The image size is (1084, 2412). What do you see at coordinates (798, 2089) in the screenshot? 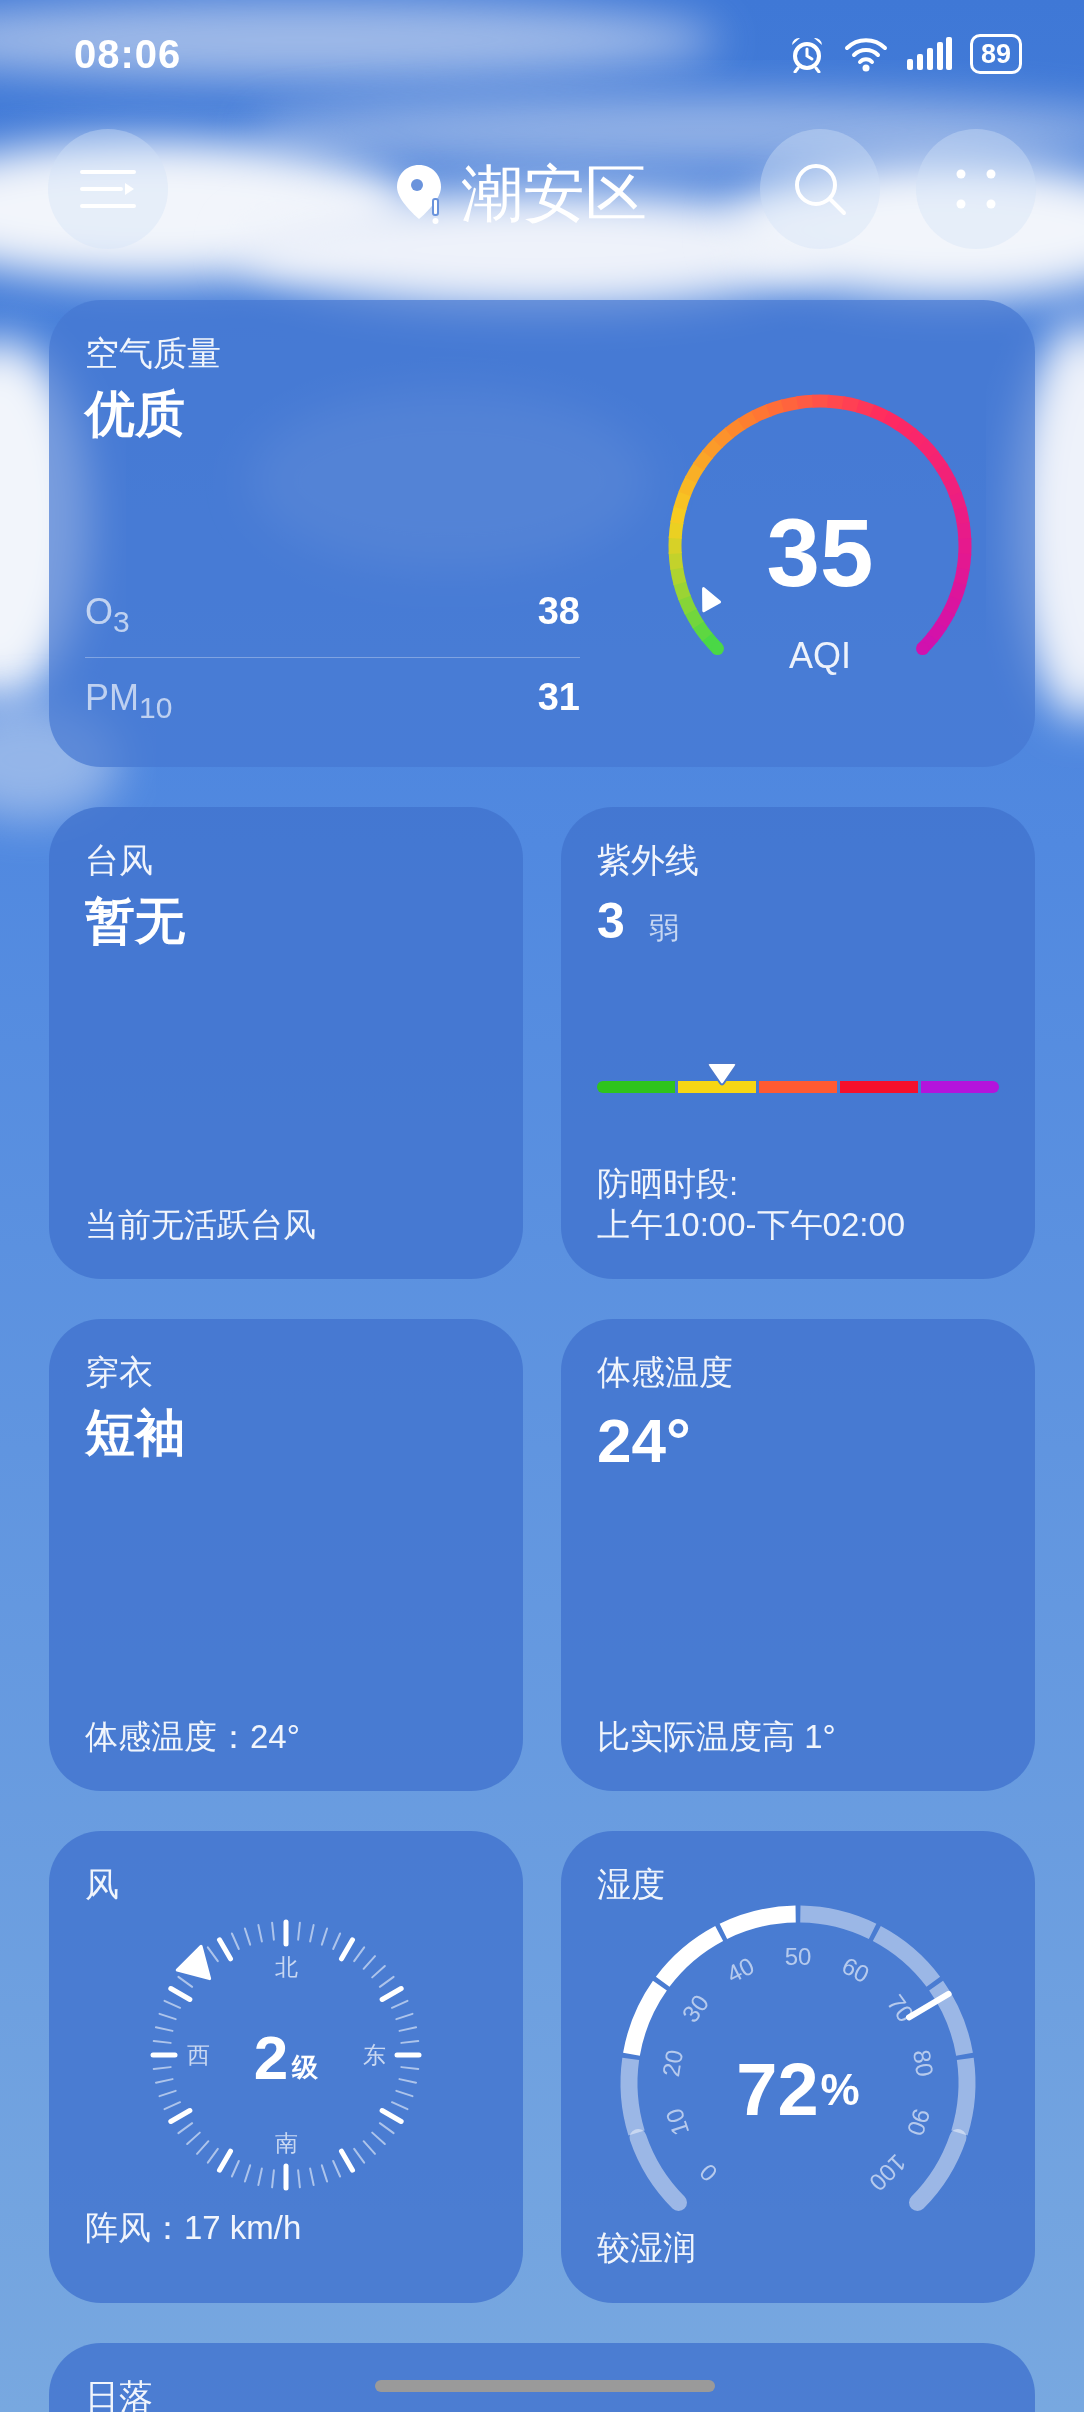
I see `humidity-value: 72%` at bounding box center [798, 2089].